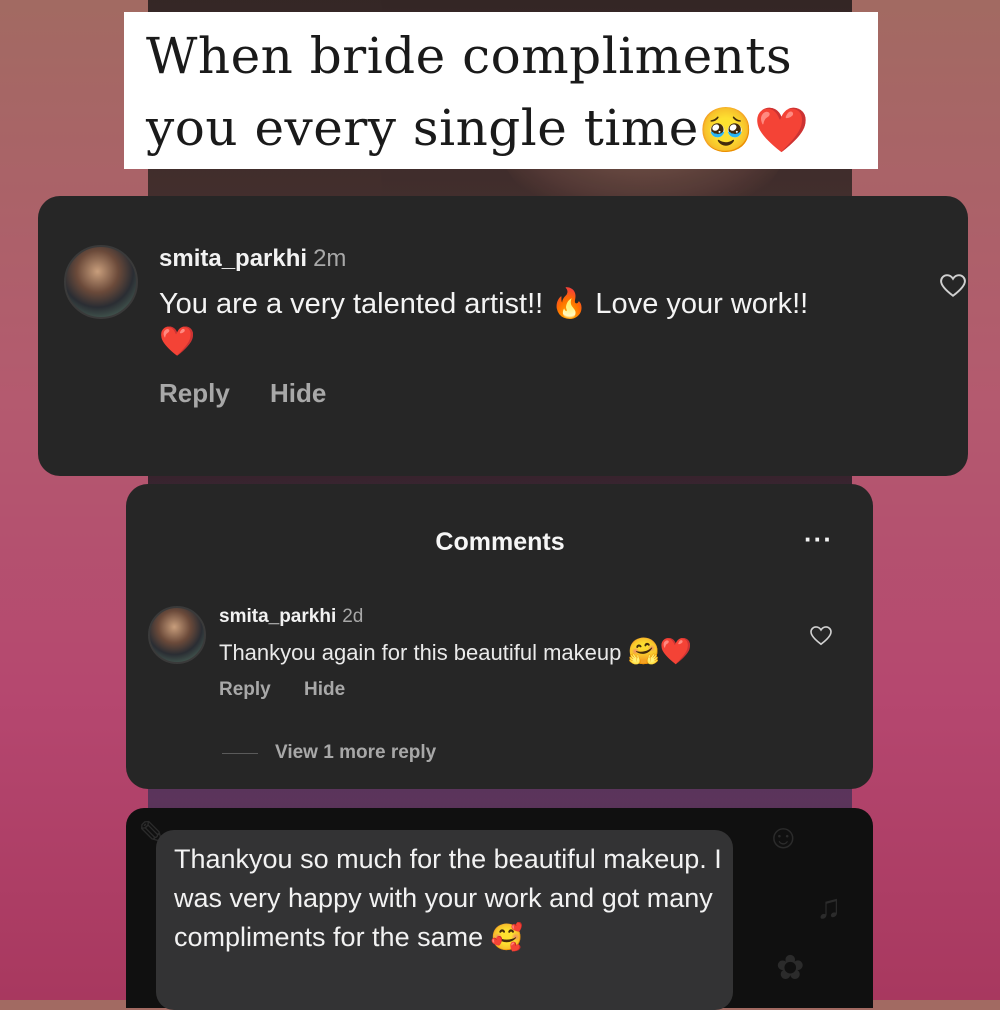 The image size is (1000, 1010). What do you see at coordinates (569, 304) in the screenshot?
I see `fire-emoji: 🔥` at bounding box center [569, 304].